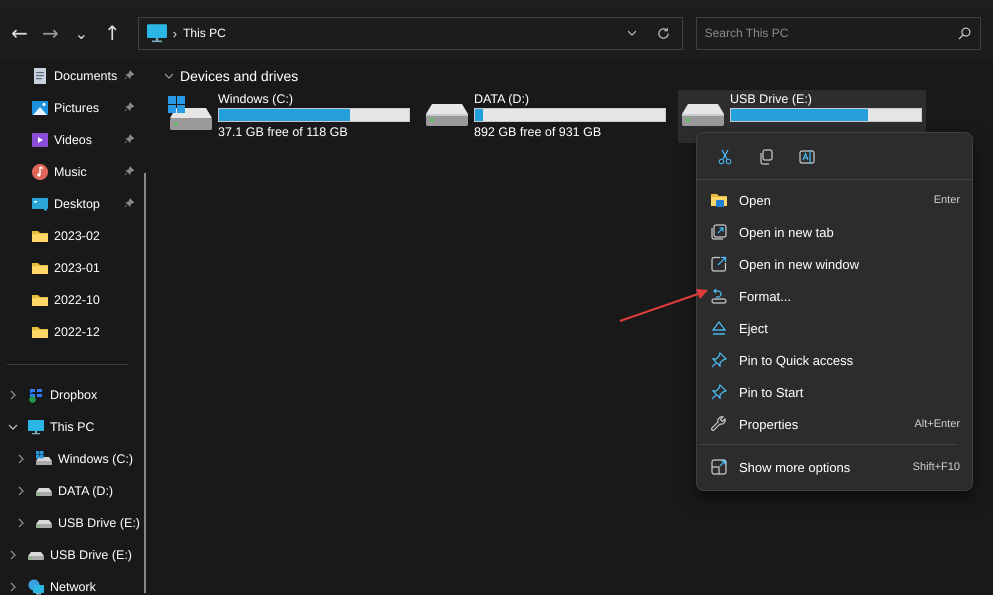 The image size is (993, 595). Describe the element at coordinates (719, 467) in the screenshot. I see `more-options-icon` at that location.